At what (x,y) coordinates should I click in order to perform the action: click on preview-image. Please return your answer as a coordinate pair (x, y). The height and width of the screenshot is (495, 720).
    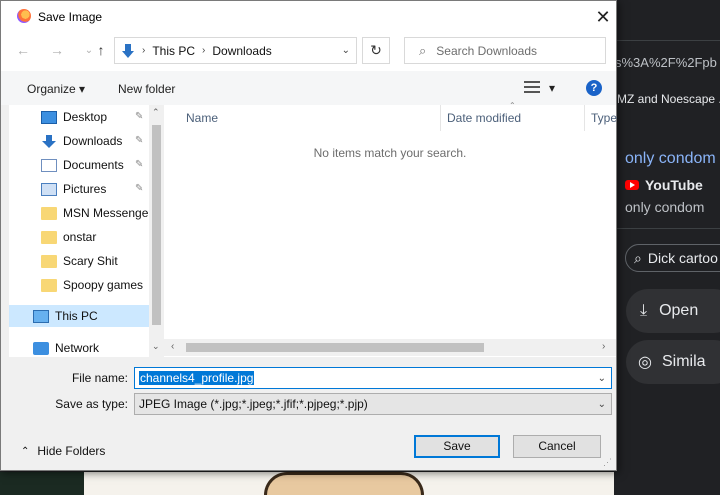
    Looking at the image, I should click on (349, 483).